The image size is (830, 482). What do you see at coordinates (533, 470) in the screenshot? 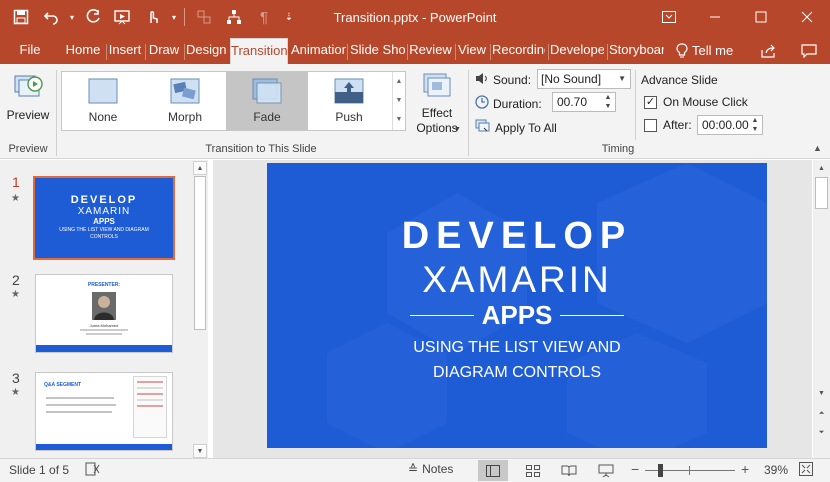
I see `slide-sorter-icon` at bounding box center [533, 470].